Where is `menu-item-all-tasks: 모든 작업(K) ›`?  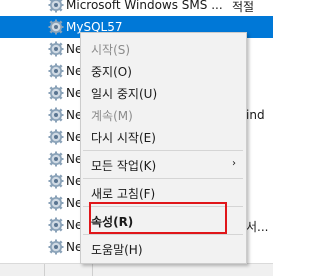 menu-item-all-tasks: 모든 작업(K) › is located at coordinates (163, 164).